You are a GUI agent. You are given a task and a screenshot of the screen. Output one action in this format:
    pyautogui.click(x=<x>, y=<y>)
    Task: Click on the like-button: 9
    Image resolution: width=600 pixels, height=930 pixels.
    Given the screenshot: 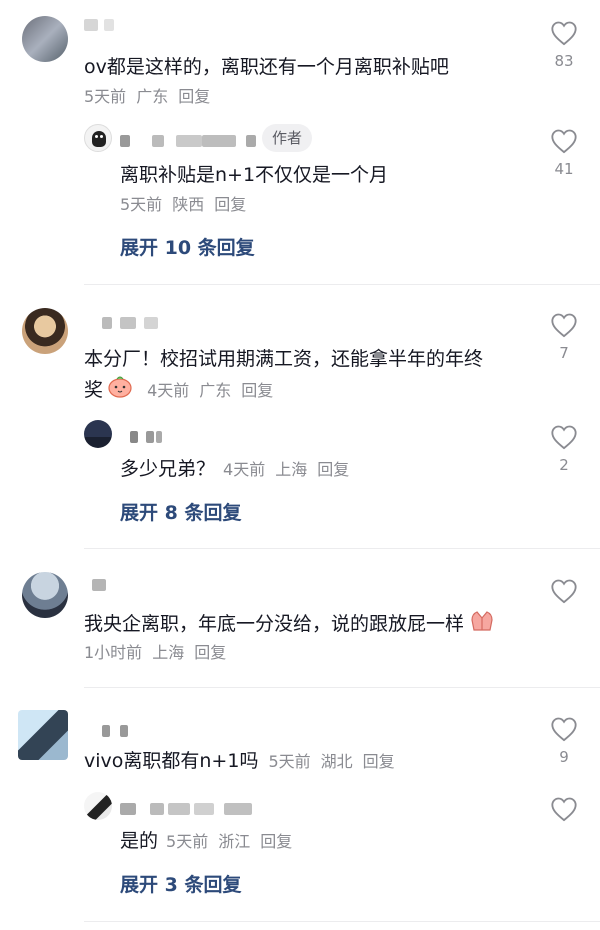 What is the action you would take?
    pyautogui.click(x=564, y=741)
    